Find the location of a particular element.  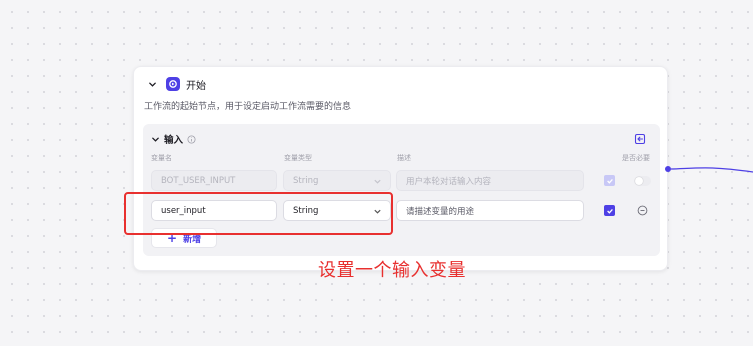

column-name-label: 变量名 is located at coordinates (161, 158).